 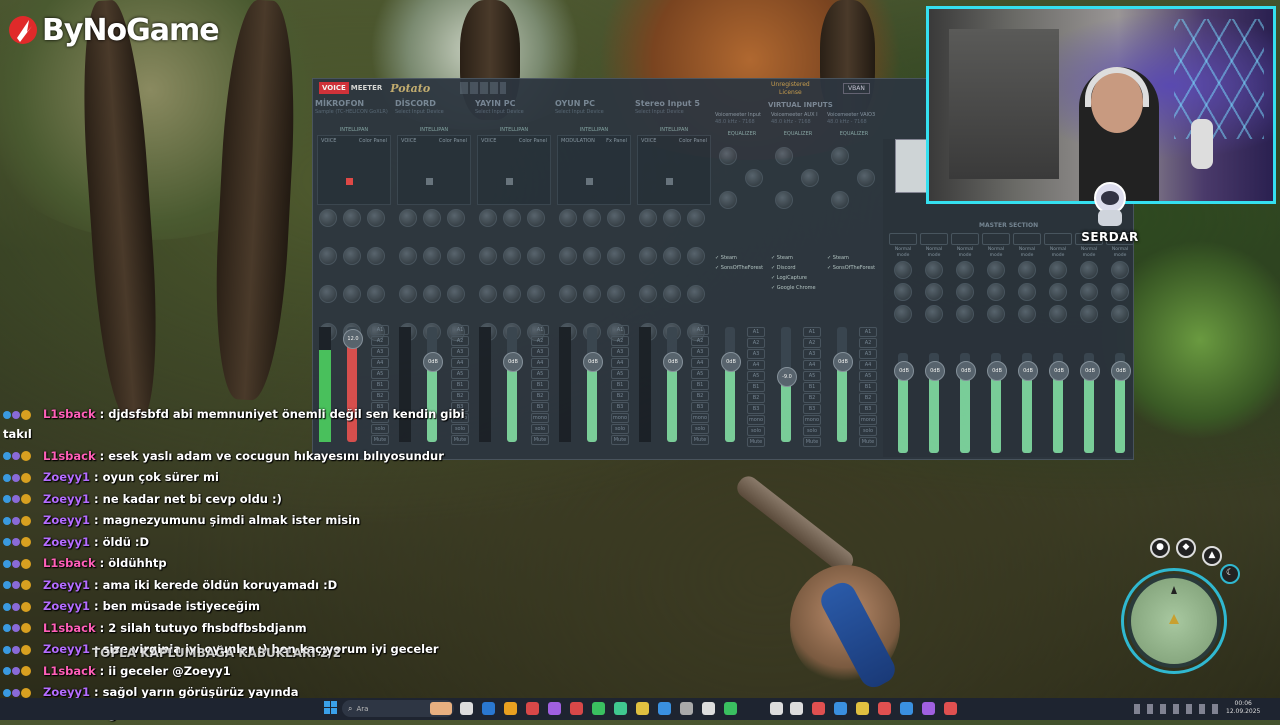 I want to click on strip-name: Stereo Input 5, so click(x=674, y=103).